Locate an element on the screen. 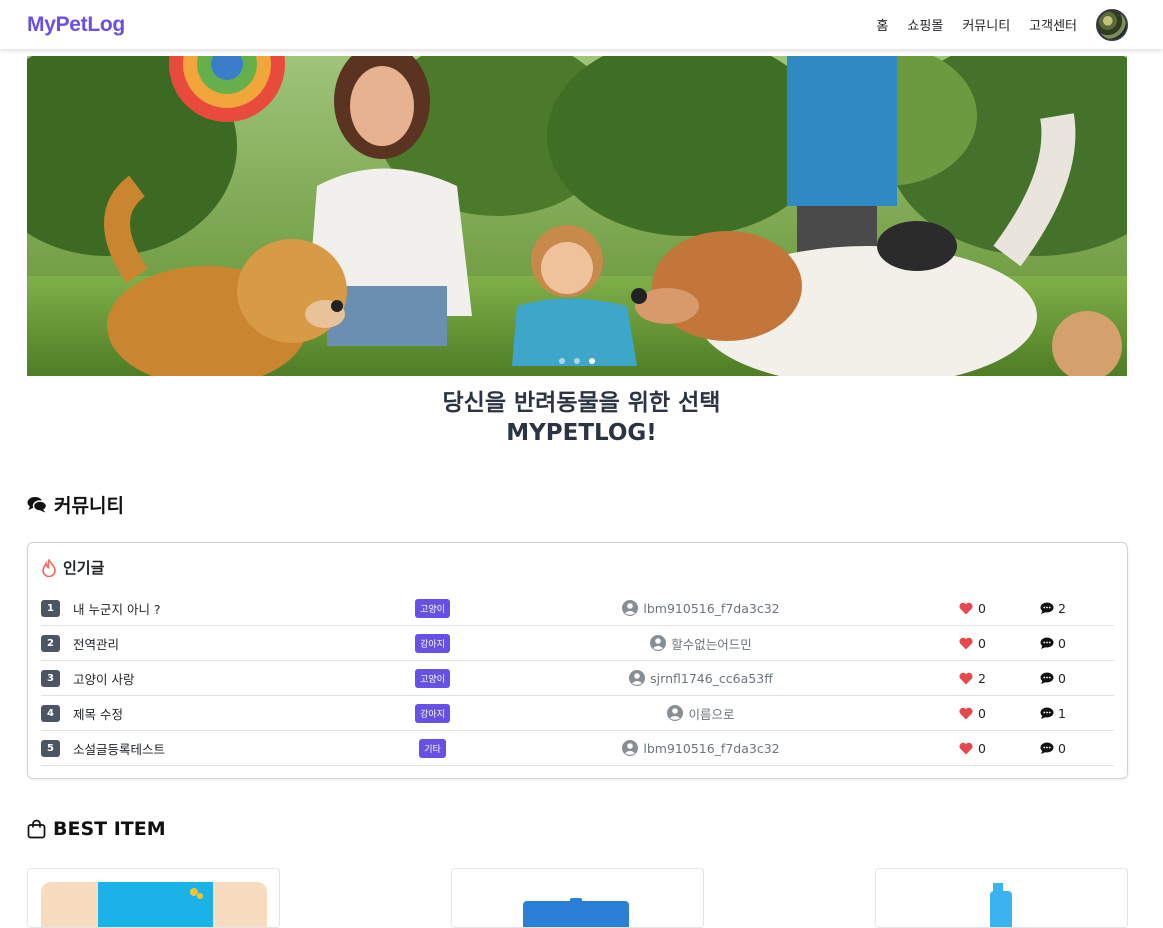 The width and height of the screenshot is (1163, 928). community-heading-text: 커뮤니티 is located at coordinates (89, 506).